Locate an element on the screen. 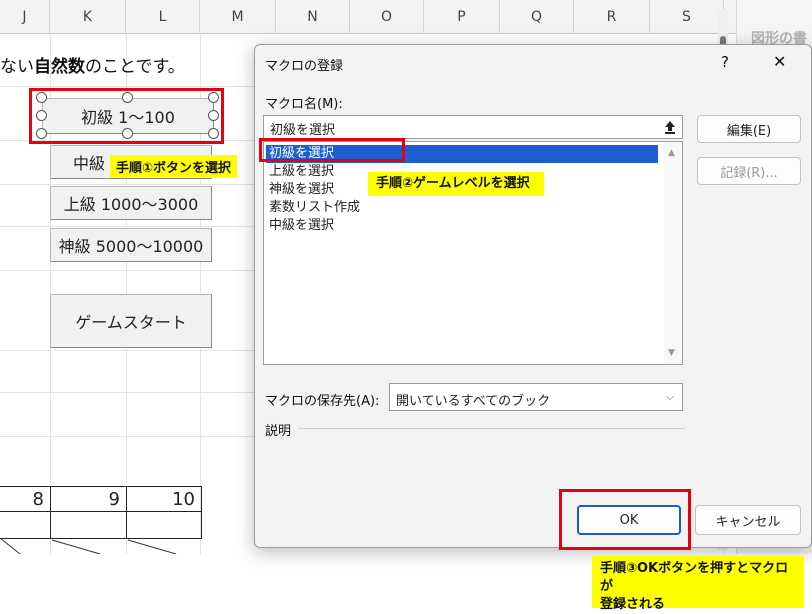  scroll-down-icon: ▼ is located at coordinates (671, 353).